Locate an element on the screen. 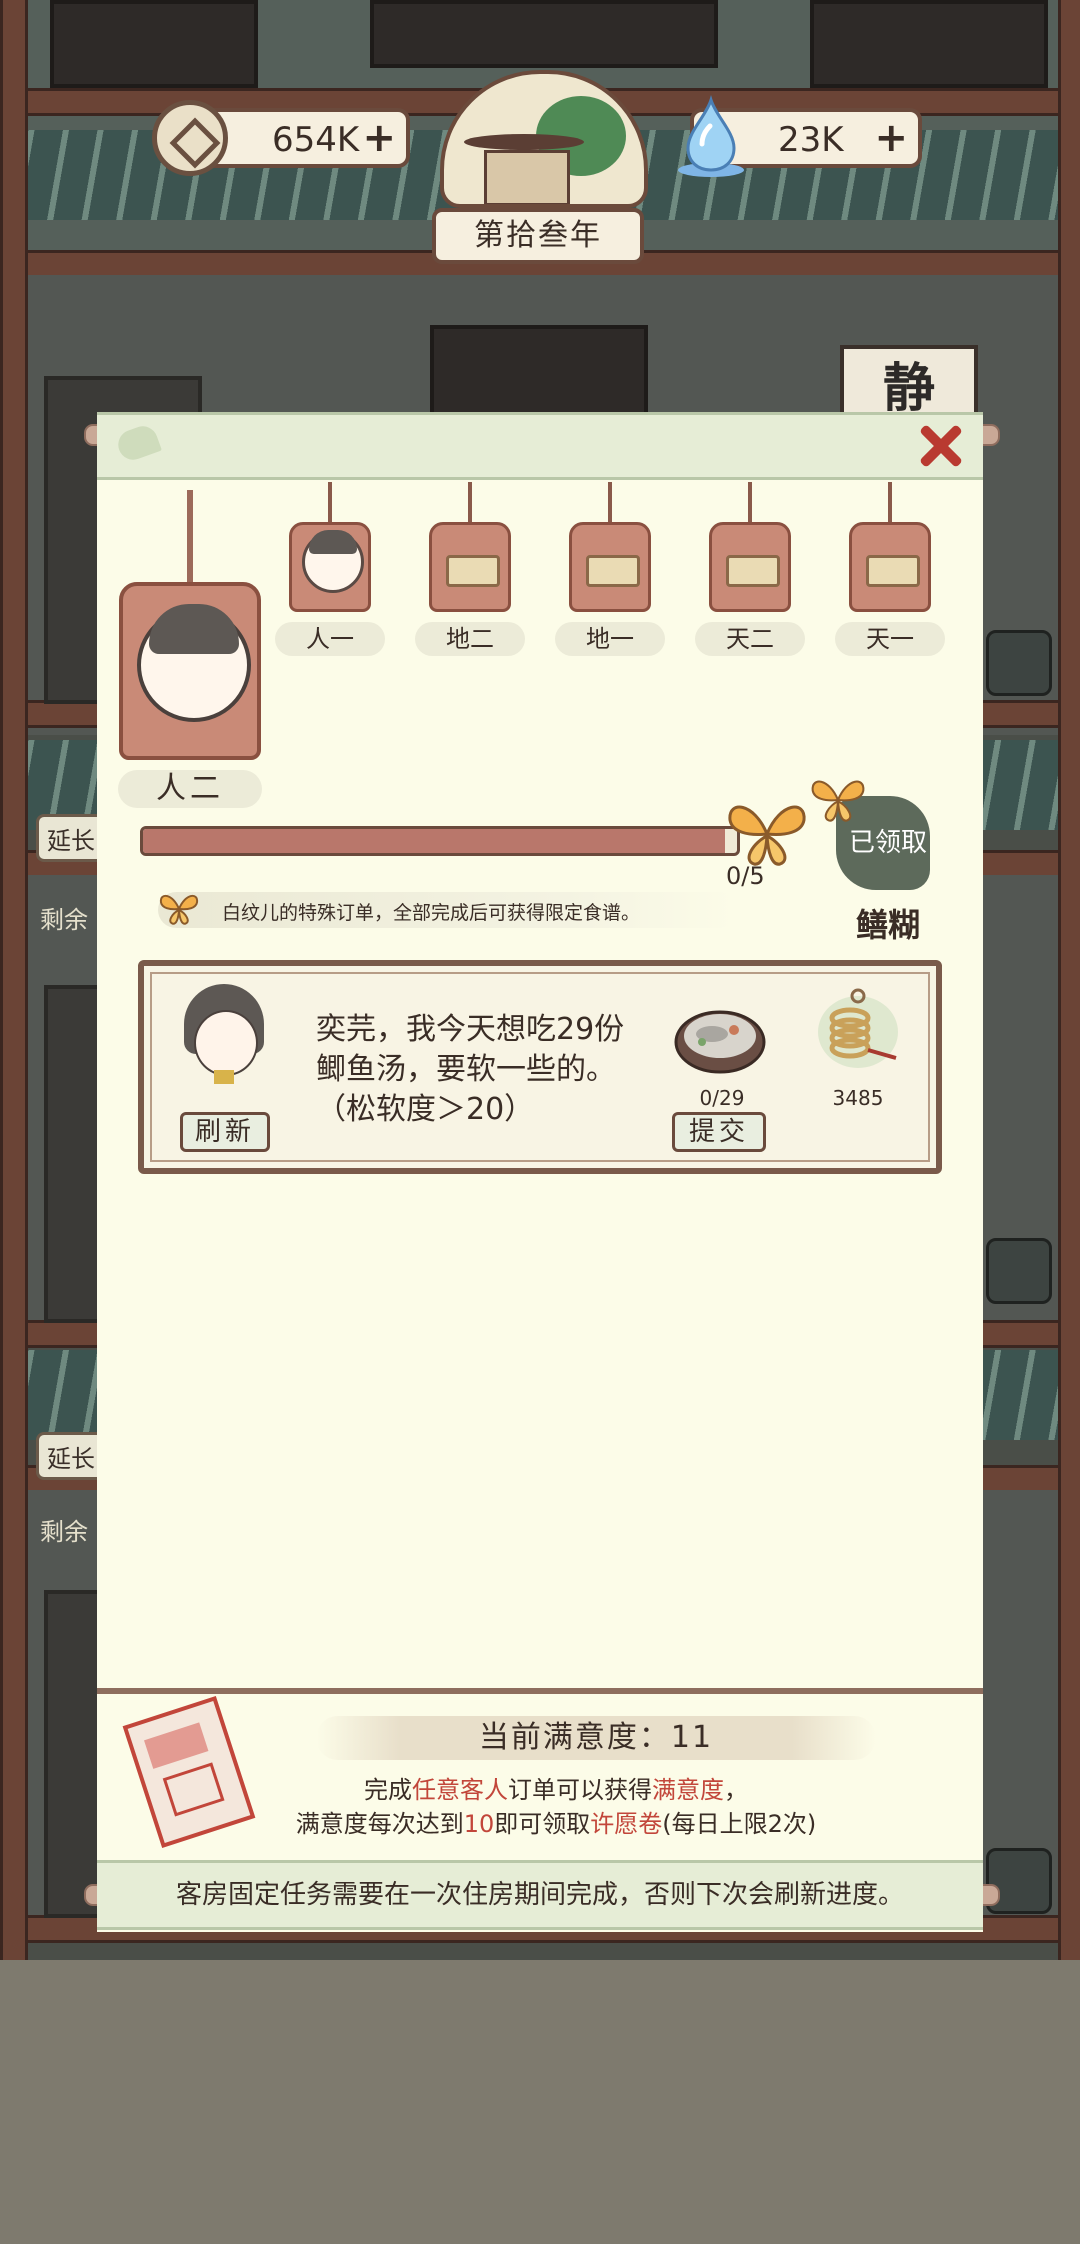  progress-fill is located at coordinates (434, 841).